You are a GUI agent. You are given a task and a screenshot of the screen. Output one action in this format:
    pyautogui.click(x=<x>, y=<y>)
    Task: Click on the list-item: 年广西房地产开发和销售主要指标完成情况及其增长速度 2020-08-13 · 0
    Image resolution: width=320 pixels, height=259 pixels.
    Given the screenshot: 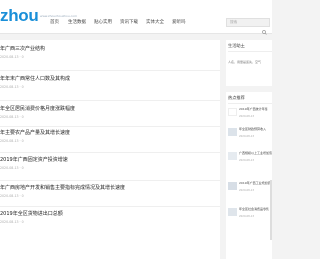 What is the action you would take?
    pyautogui.click(x=110, y=196)
    